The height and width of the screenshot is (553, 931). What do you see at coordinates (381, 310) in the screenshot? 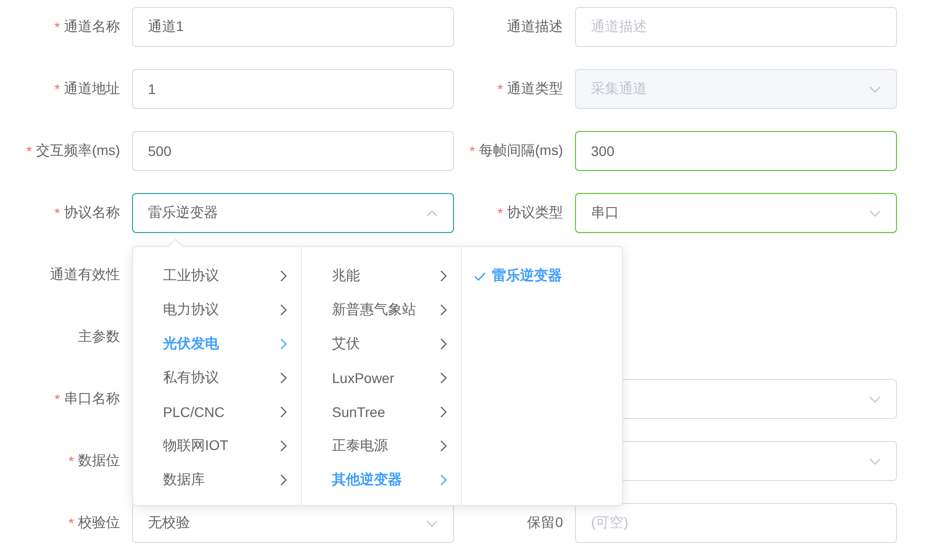
I see `cascader-option: 新普惠气象站` at bounding box center [381, 310].